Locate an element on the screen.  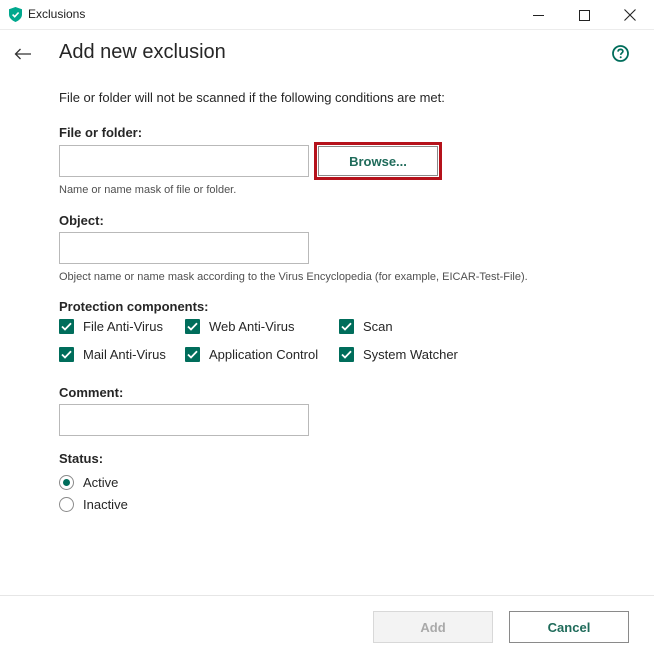
question-circle-icon is located at coordinates (620, 53).